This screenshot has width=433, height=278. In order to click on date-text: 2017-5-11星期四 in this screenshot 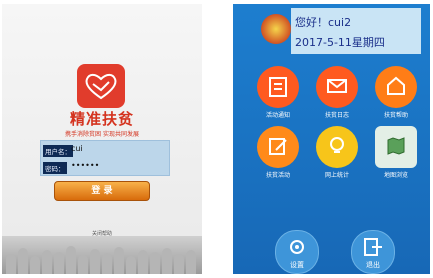, I will do `click(340, 42)`.